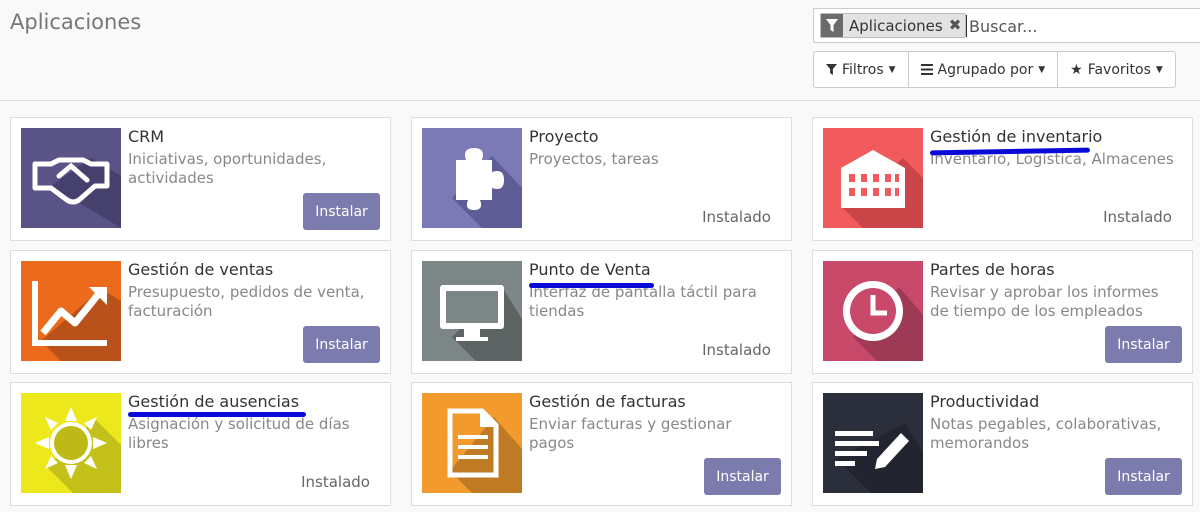 Image resolution: width=1200 pixels, height=512 pixels. I want to click on trending-up-icon, so click(71, 311).